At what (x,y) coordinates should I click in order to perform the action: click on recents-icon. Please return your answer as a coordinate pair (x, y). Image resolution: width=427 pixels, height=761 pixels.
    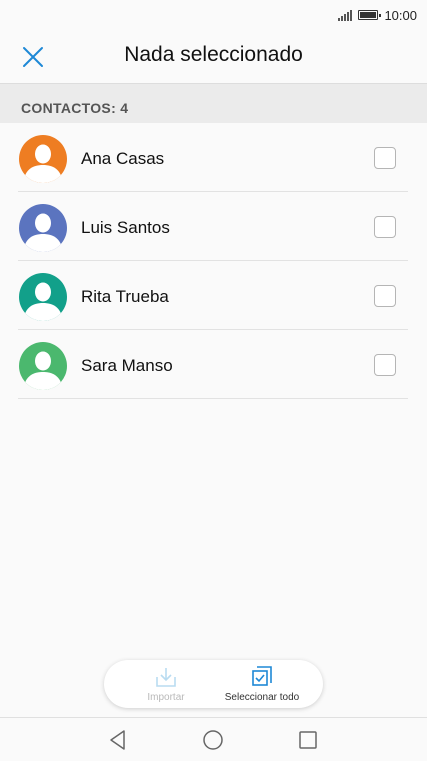
    Looking at the image, I should click on (308, 740).